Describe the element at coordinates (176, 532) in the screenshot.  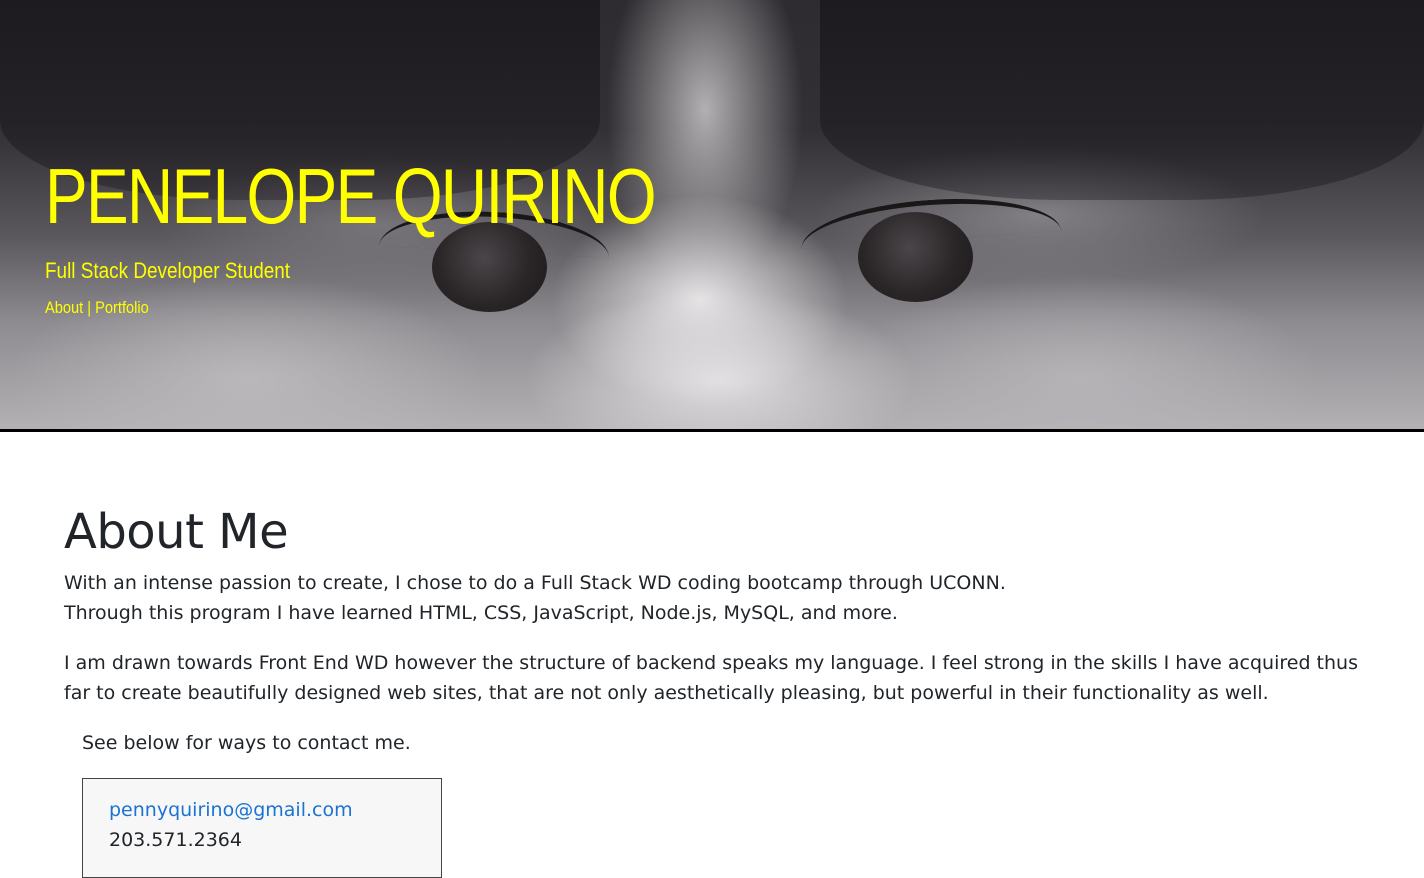
I see `about-heading: About Me` at that location.